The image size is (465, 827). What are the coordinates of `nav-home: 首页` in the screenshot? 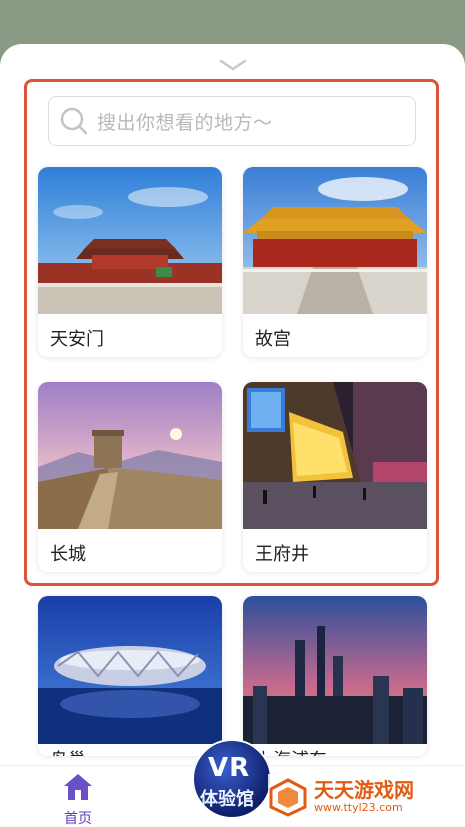 It's located at (78, 799).